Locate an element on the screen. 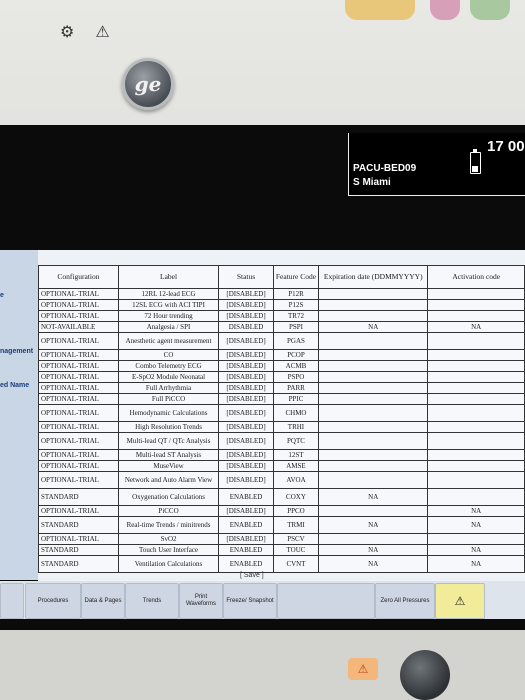 This screenshot has width=525, height=700. col-activation-code: Activation code is located at coordinates (476, 277).